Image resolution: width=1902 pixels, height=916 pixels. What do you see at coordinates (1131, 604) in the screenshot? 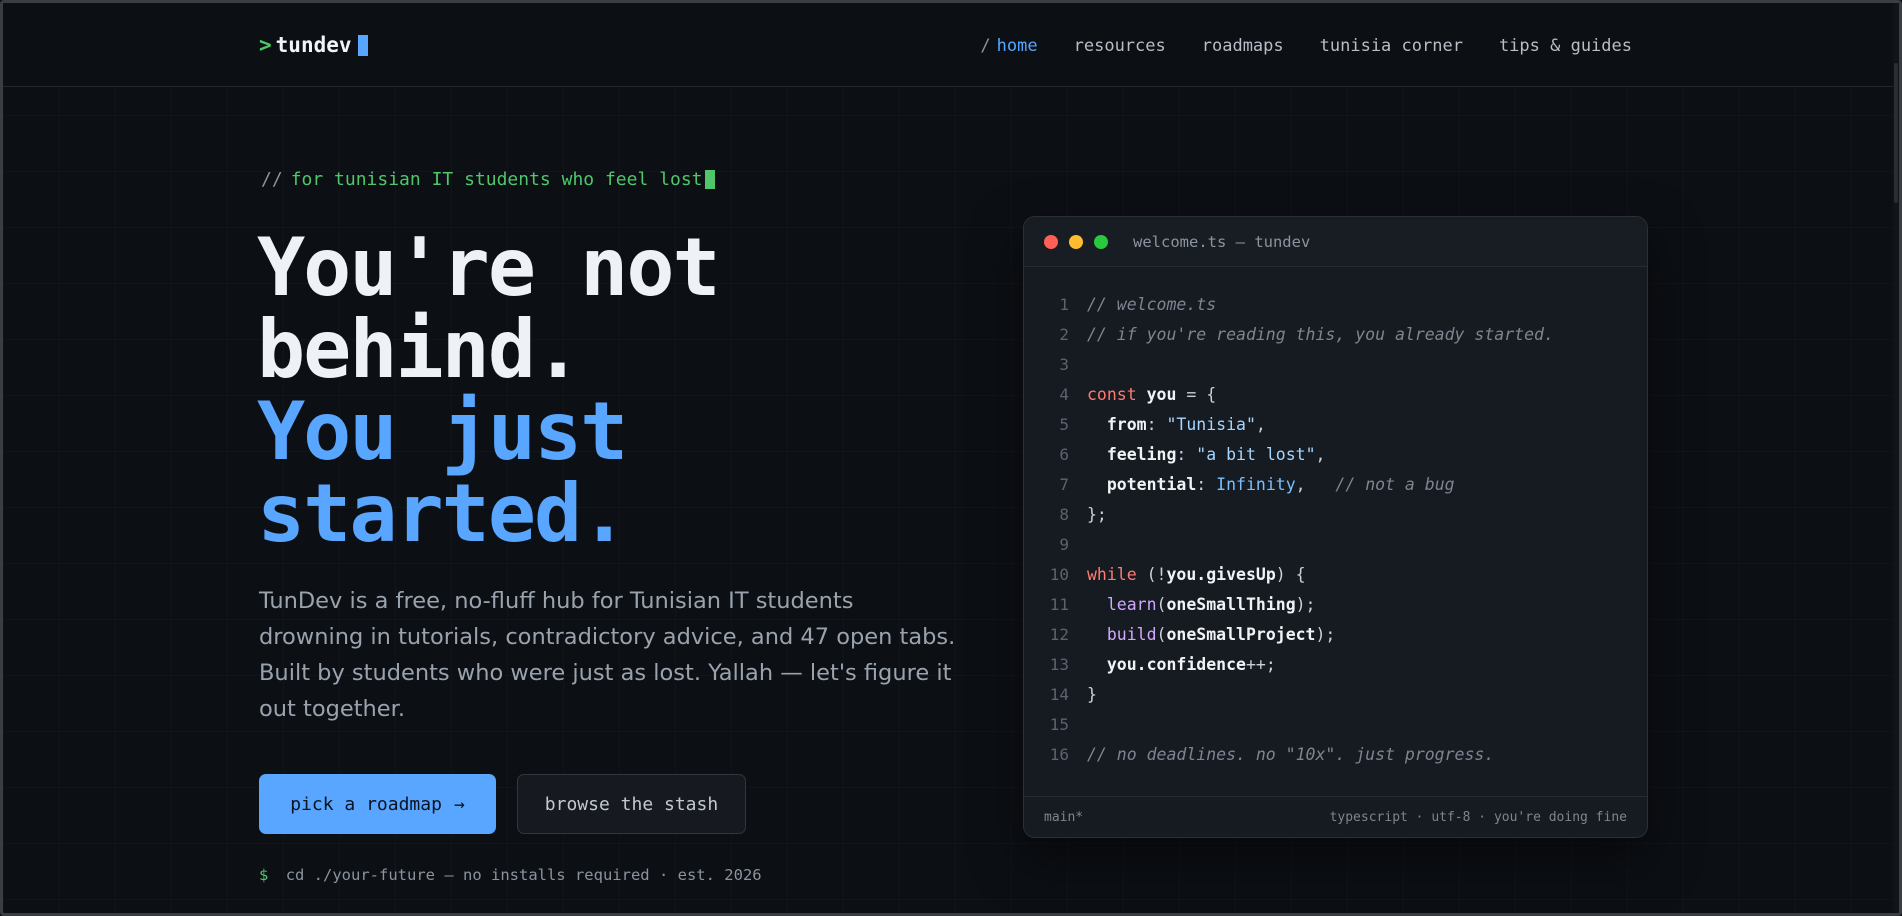
I see `code-token: learn` at bounding box center [1131, 604].